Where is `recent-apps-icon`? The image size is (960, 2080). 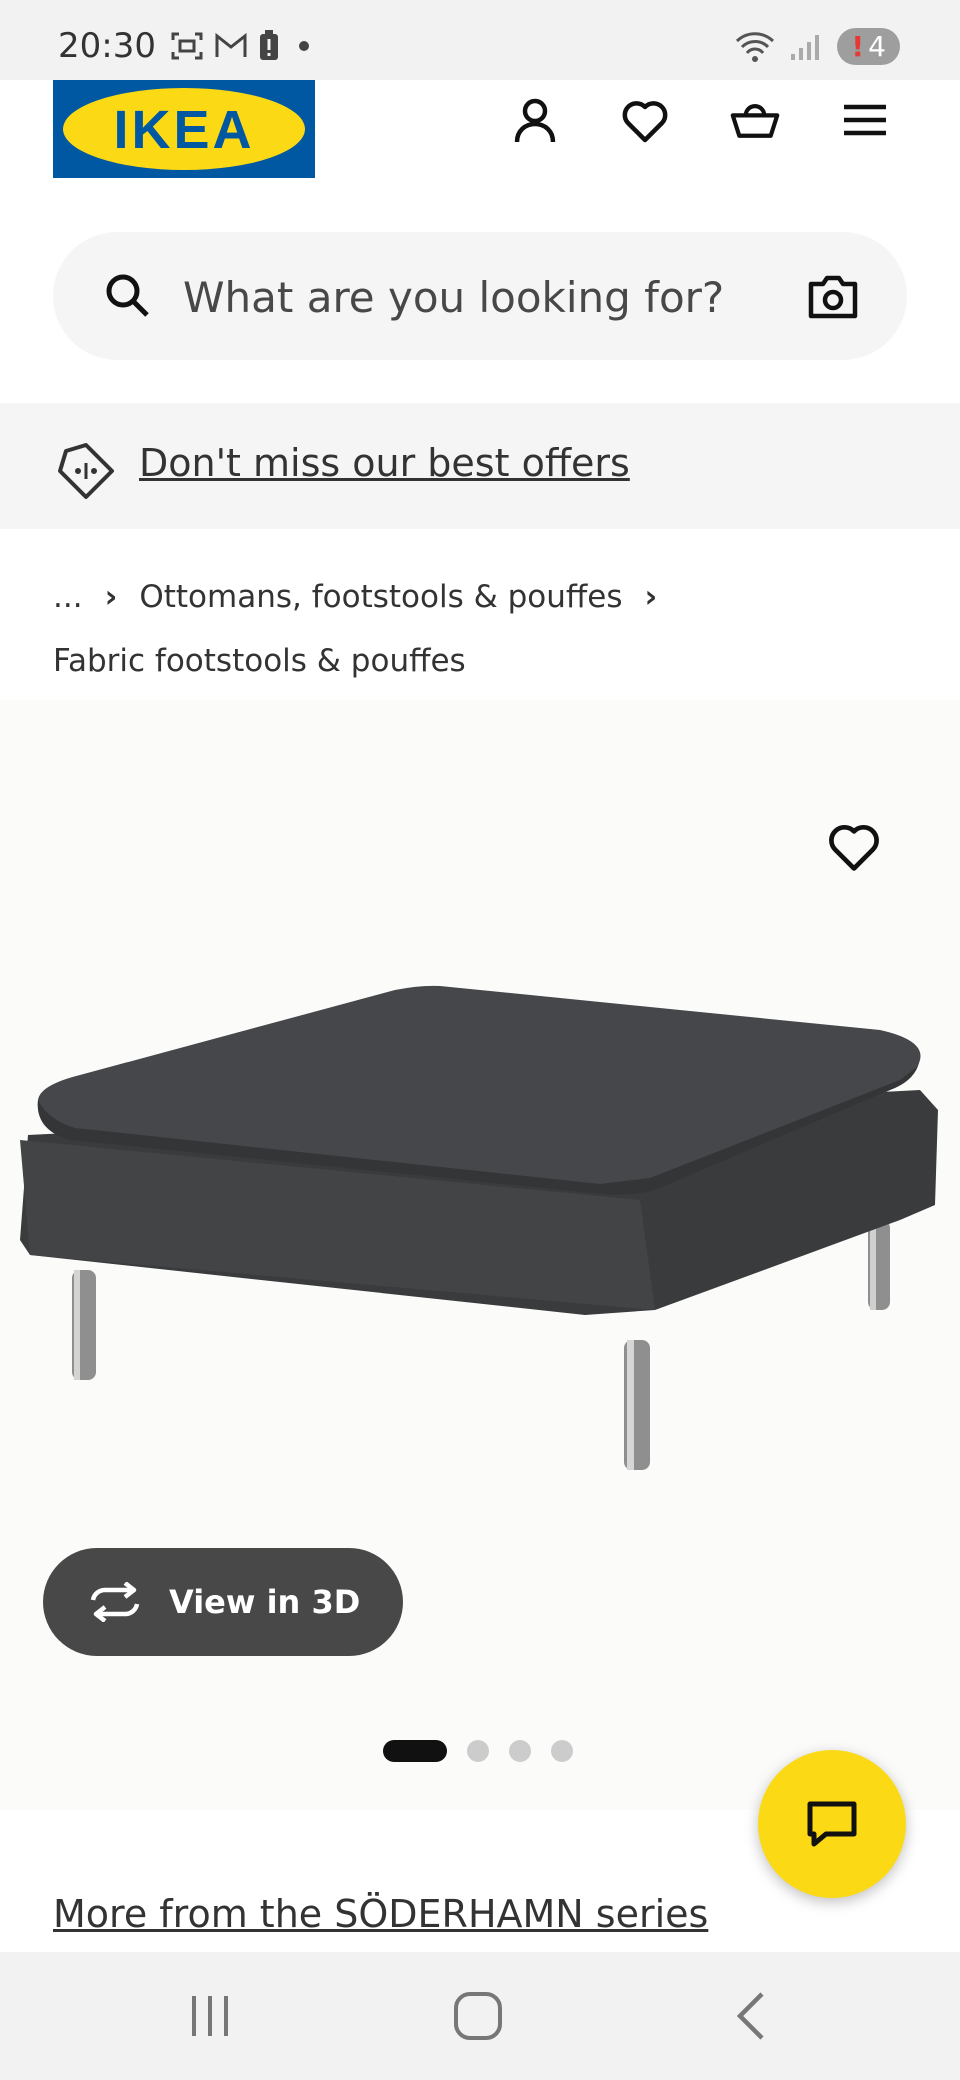
recent-apps-icon is located at coordinates (210, 2016).